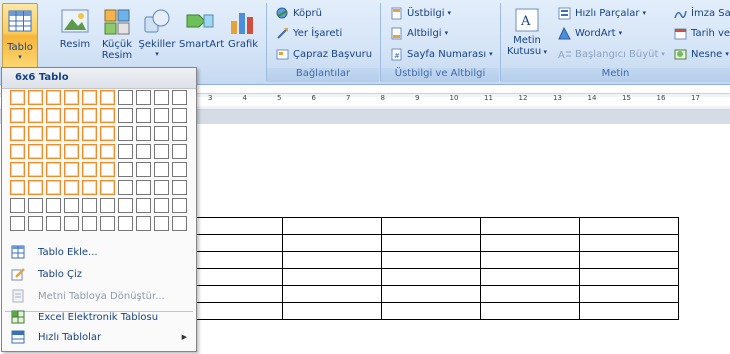 This screenshot has width=730, height=354. I want to click on hizli-parcalar-button: Hızlı Parçalar ▾, so click(602, 13).